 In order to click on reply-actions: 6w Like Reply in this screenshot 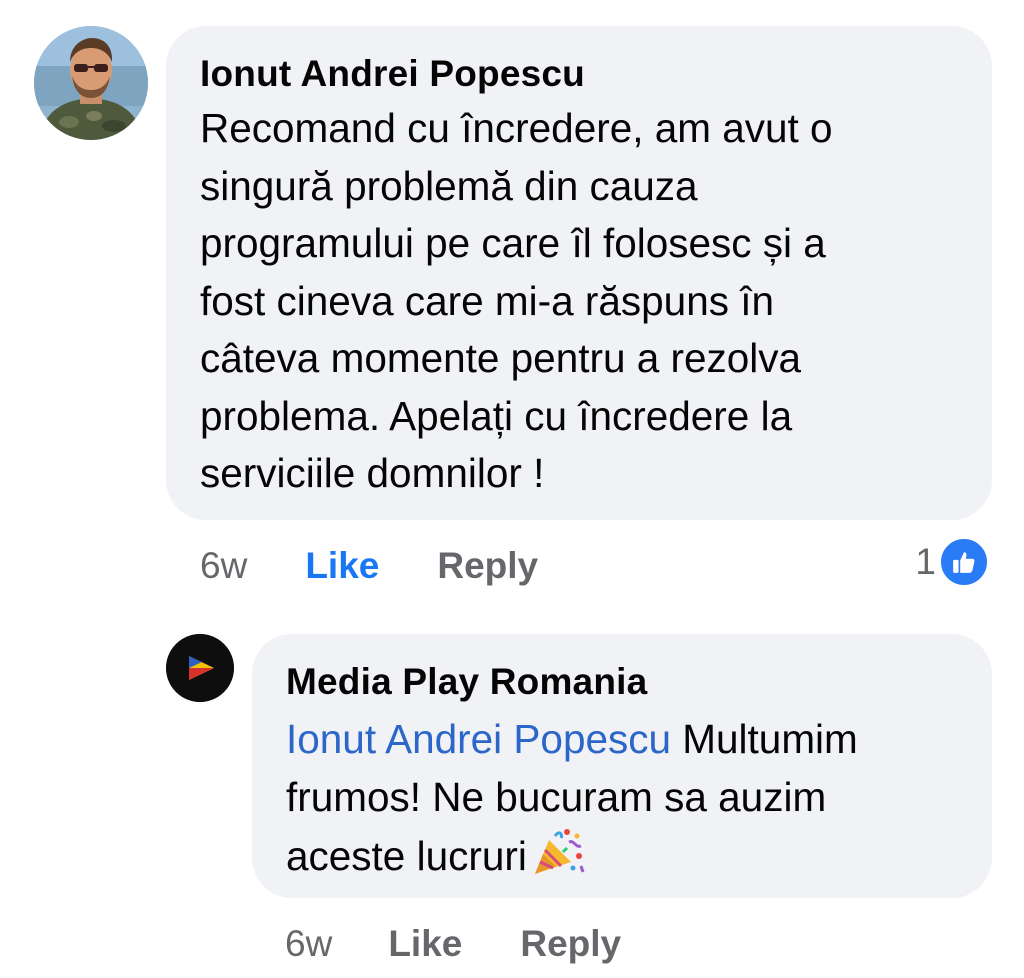, I will do `click(453, 944)`.